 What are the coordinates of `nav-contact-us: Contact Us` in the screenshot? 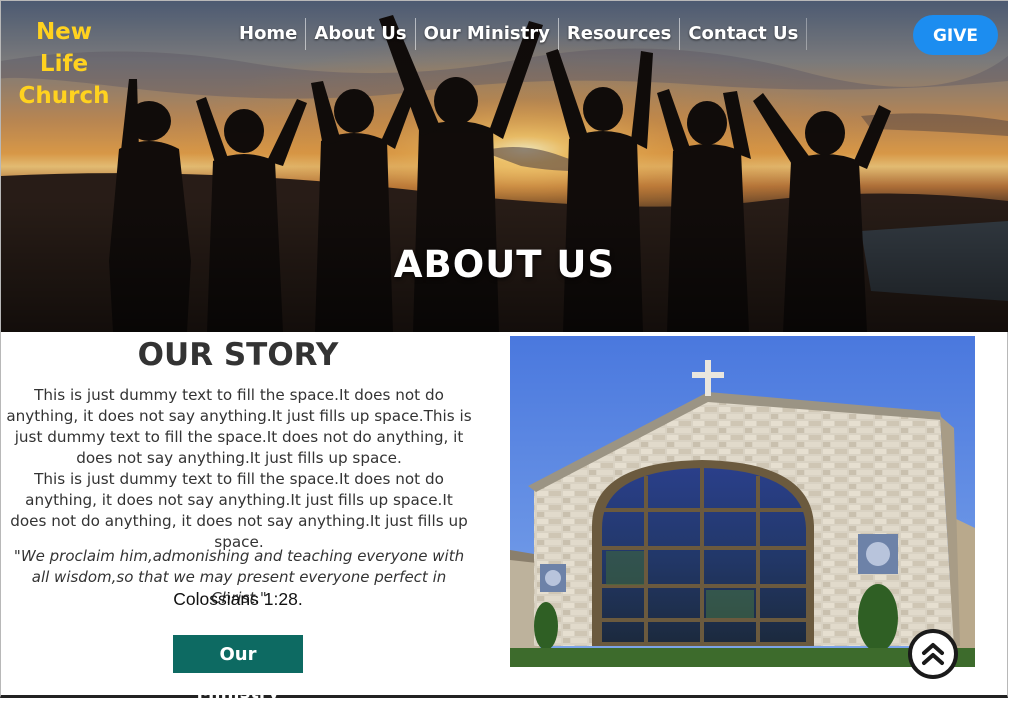 It's located at (744, 34).